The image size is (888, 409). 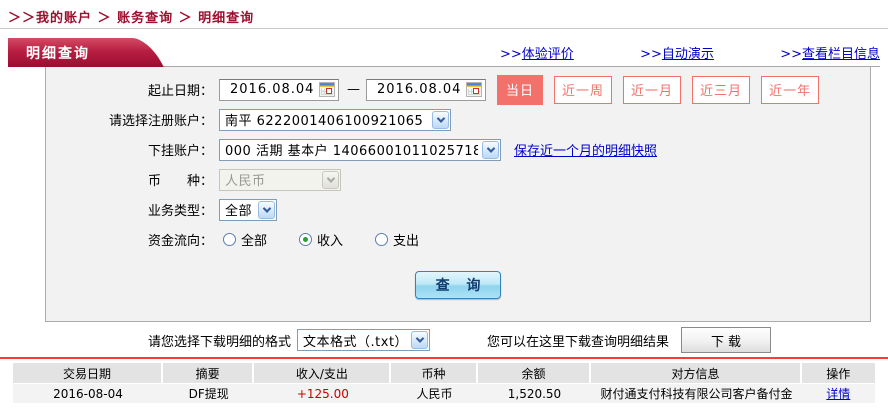 I want to click on header-trade-date: 交易日期, so click(x=88, y=373).